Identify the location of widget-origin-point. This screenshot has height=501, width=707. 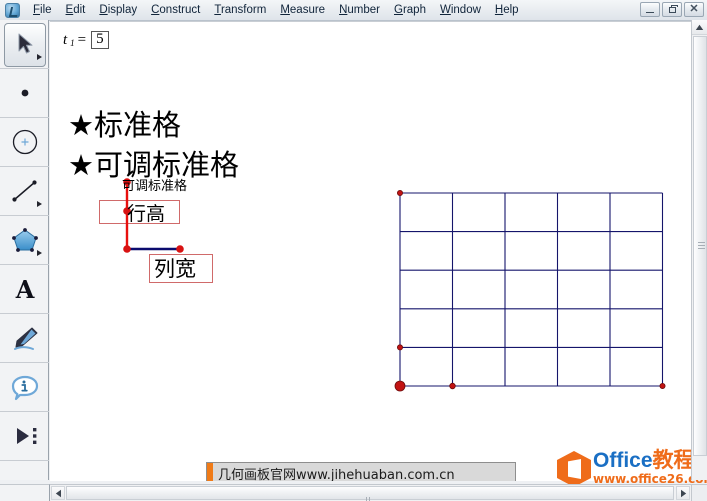
(127, 249).